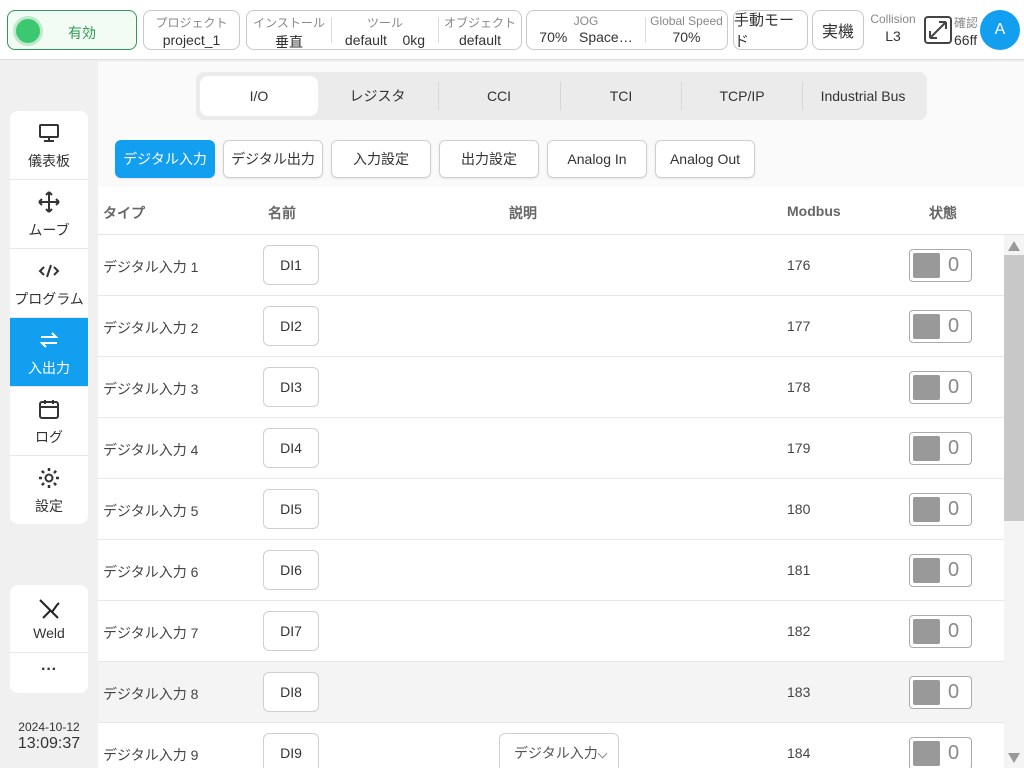  I want to click on tab-tcpip: TCP/IP, so click(742, 96).